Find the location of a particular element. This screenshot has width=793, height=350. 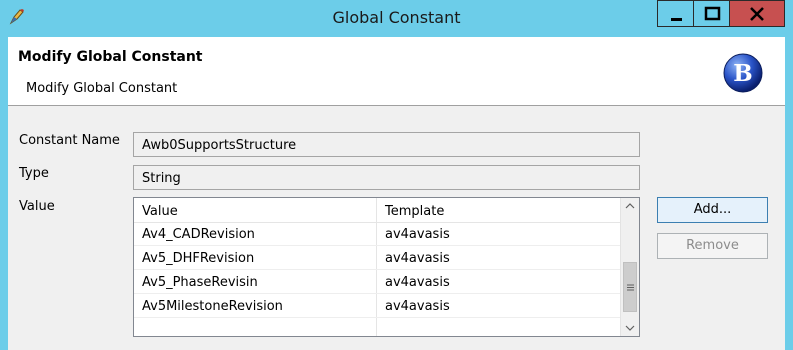

logo-letter: B is located at coordinates (742, 73).